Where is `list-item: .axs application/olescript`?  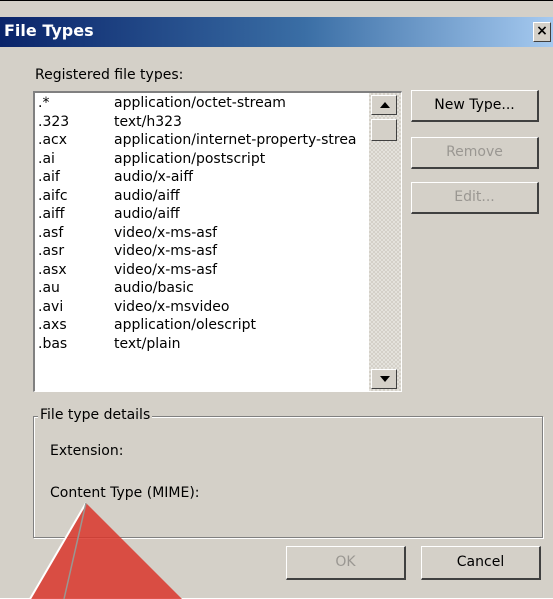
list-item: .axs application/olescript is located at coordinates (202, 326).